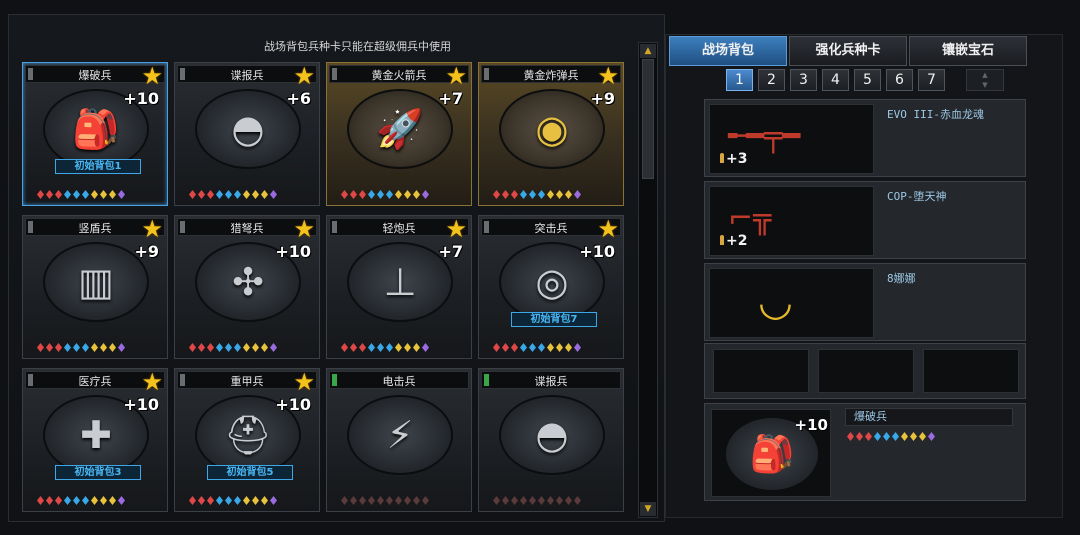 This screenshot has width=1080, height=535. I want to click on page-button-5: 5, so click(867, 80).